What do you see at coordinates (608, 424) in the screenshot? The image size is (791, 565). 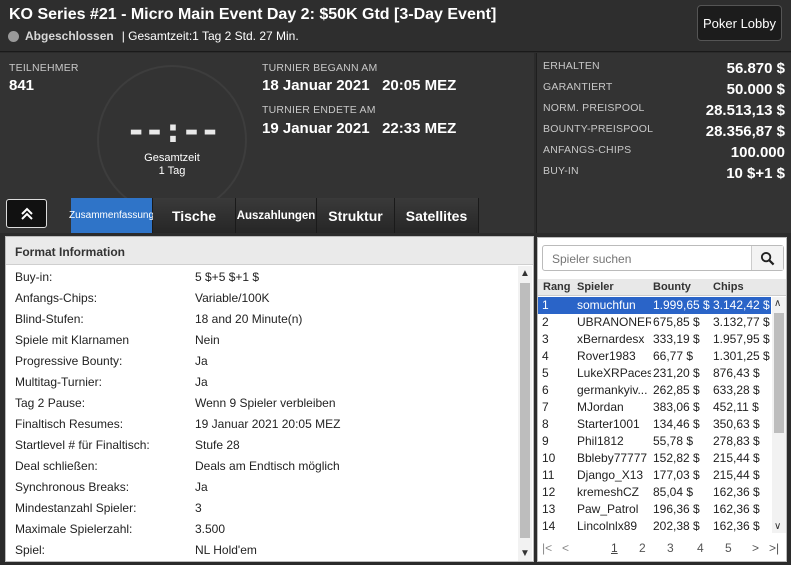 I see `player-name: Starter1001` at bounding box center [608, 424].